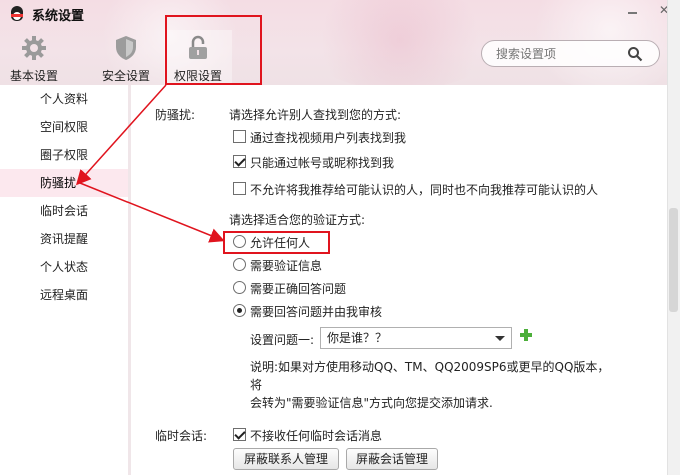  What do you see at coordinates (430, 376) in the screenshot?
I see `note-line: 说明:如果对方使用移动QQ、TM、QQ2009SP6或更早的QQ版本，将` at bounding box center [430, 376].